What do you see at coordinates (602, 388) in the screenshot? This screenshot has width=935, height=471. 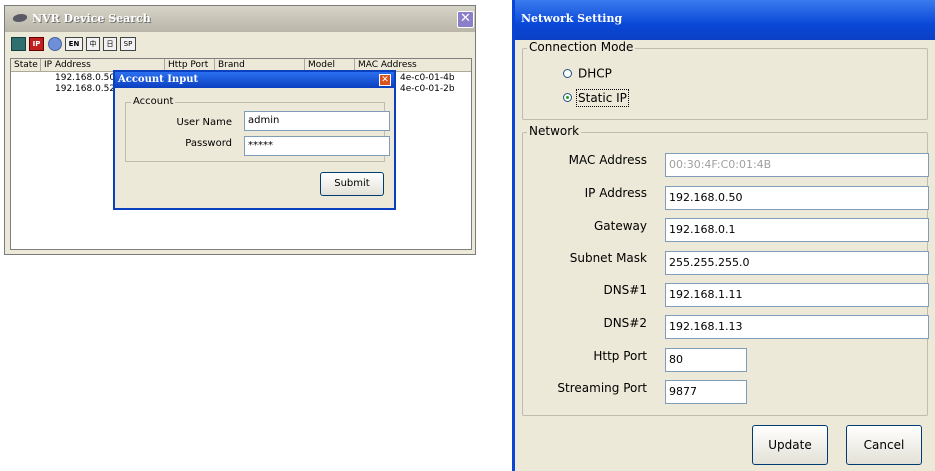 I see `streaming-port-label: Streaming Port` at bounding box center [602, 388].